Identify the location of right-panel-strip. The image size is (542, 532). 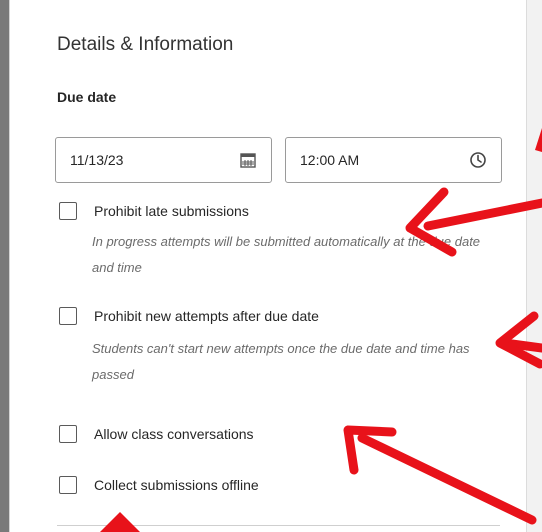
(534, 266).